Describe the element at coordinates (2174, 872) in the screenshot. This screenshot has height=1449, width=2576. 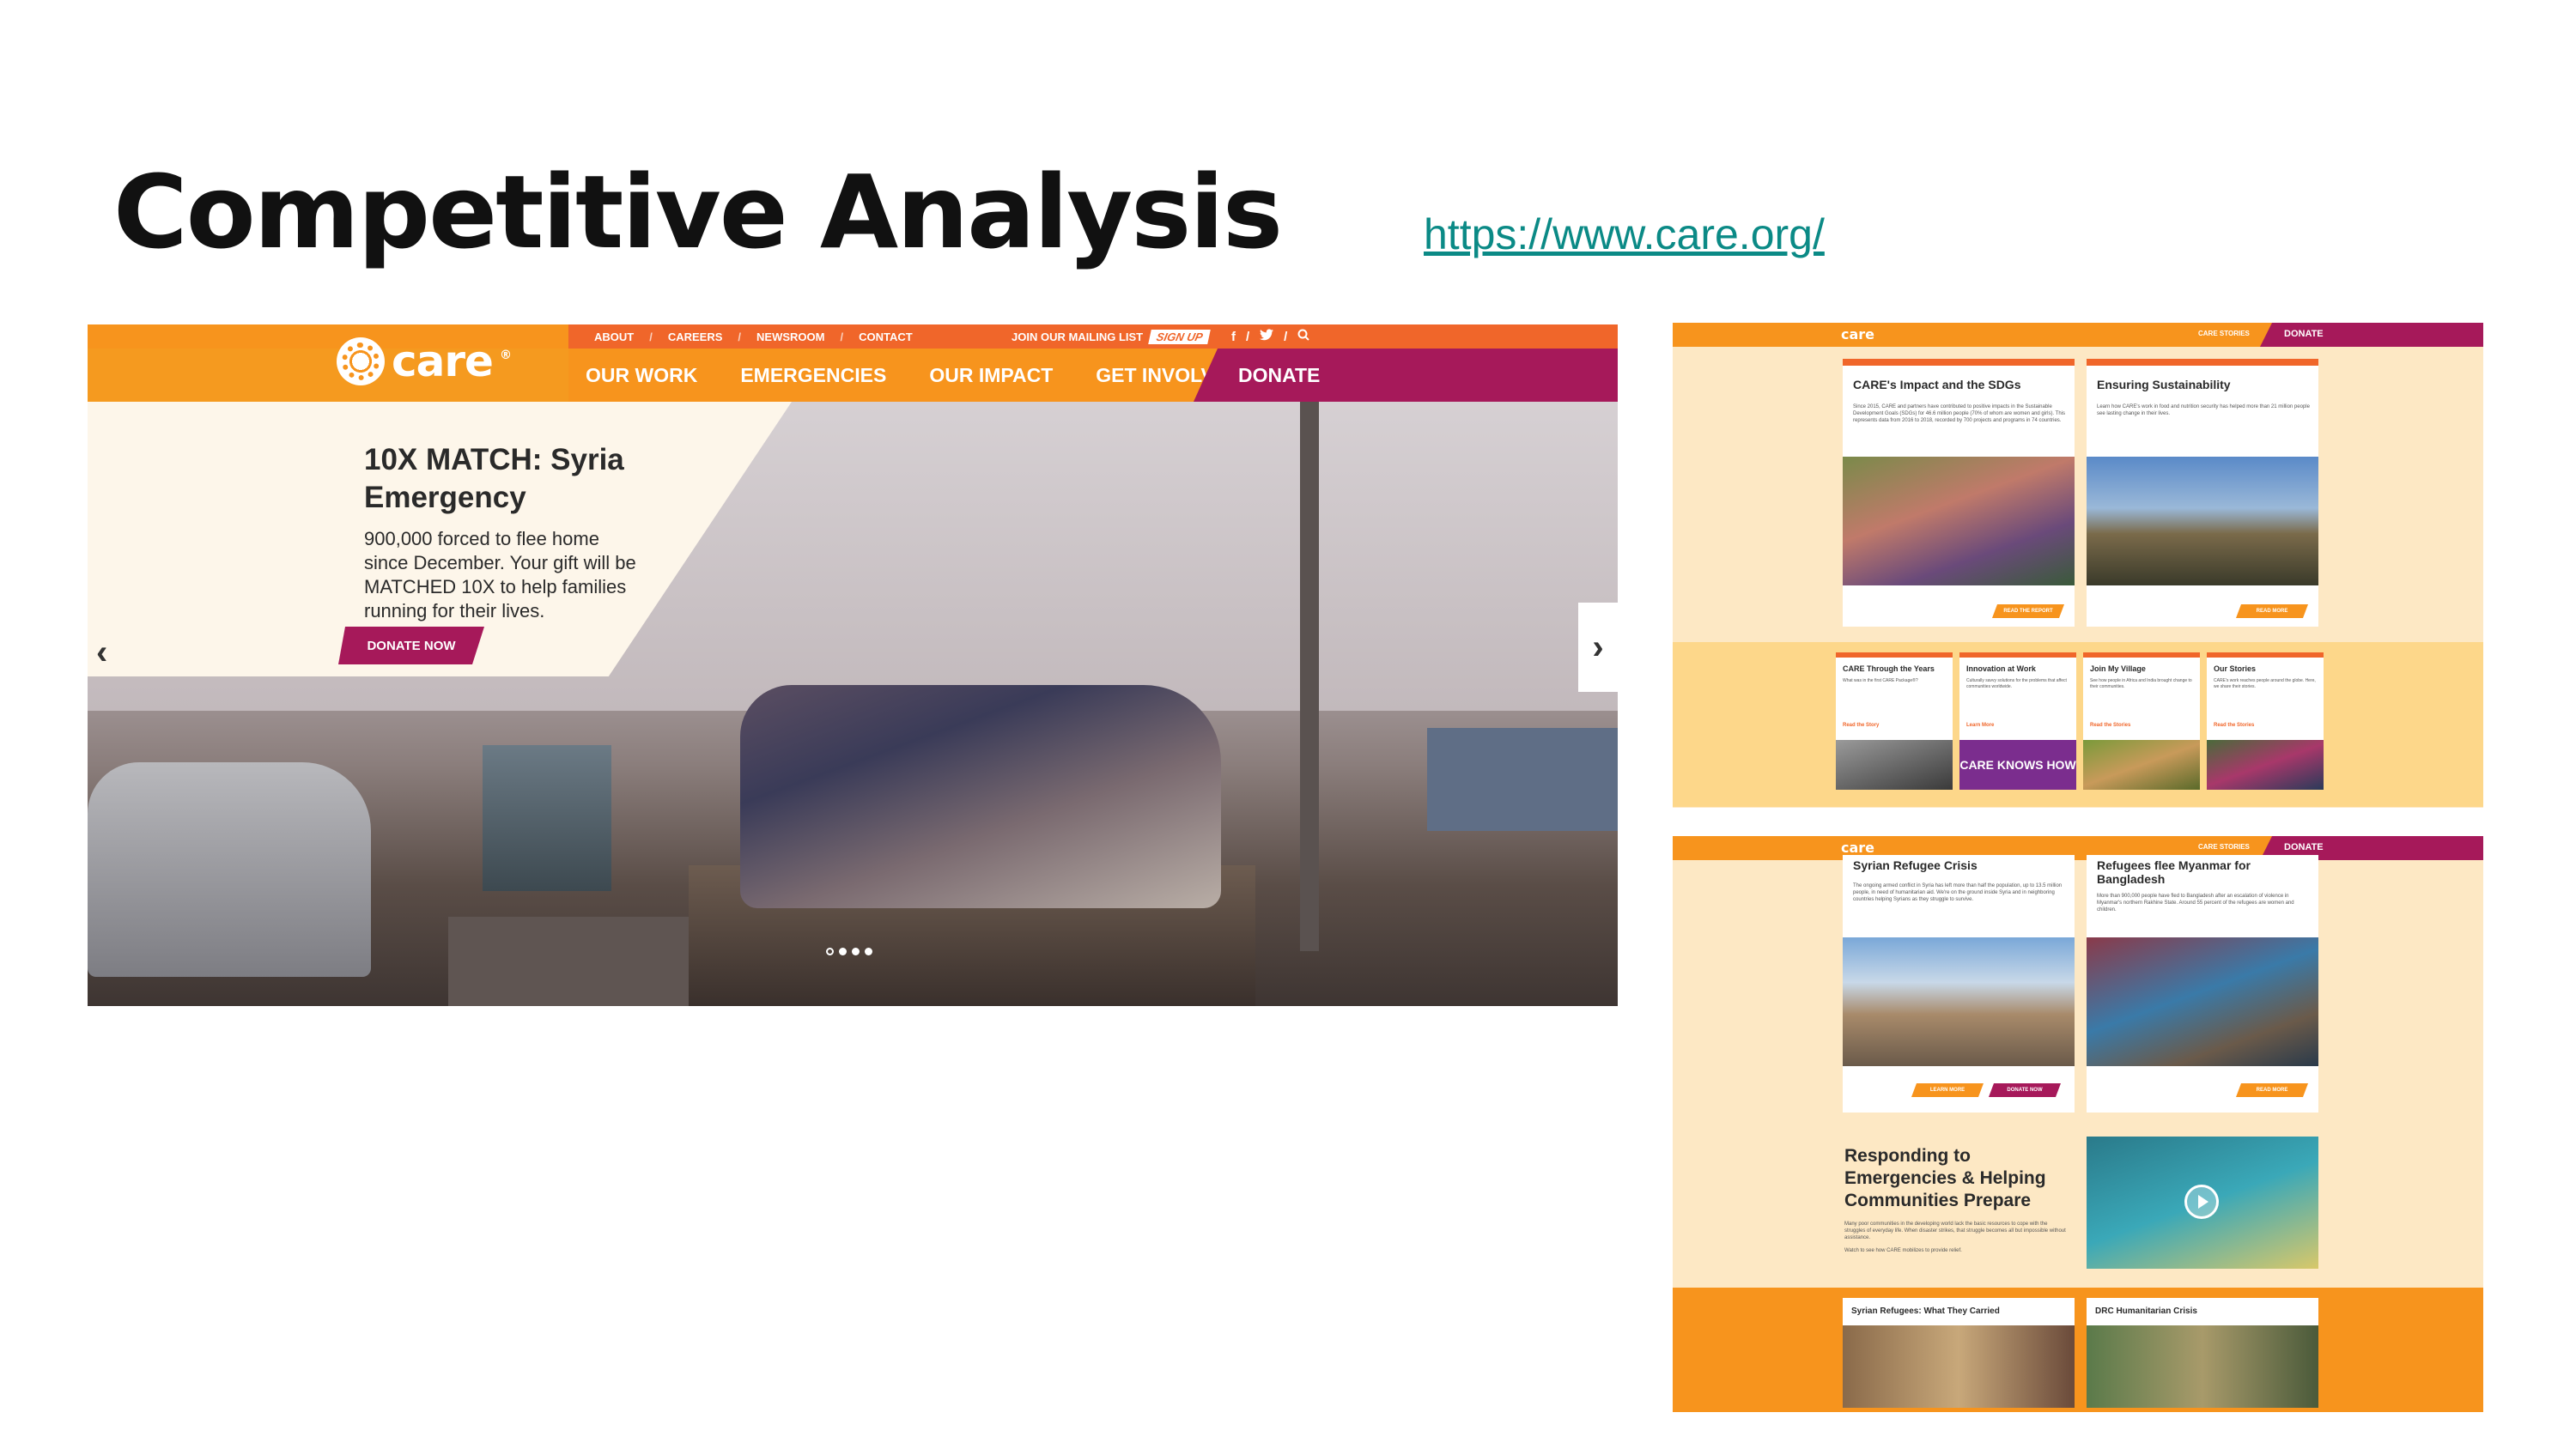
I see `card-title: Refugees flee Myanmar for Bangladesh` at that location.